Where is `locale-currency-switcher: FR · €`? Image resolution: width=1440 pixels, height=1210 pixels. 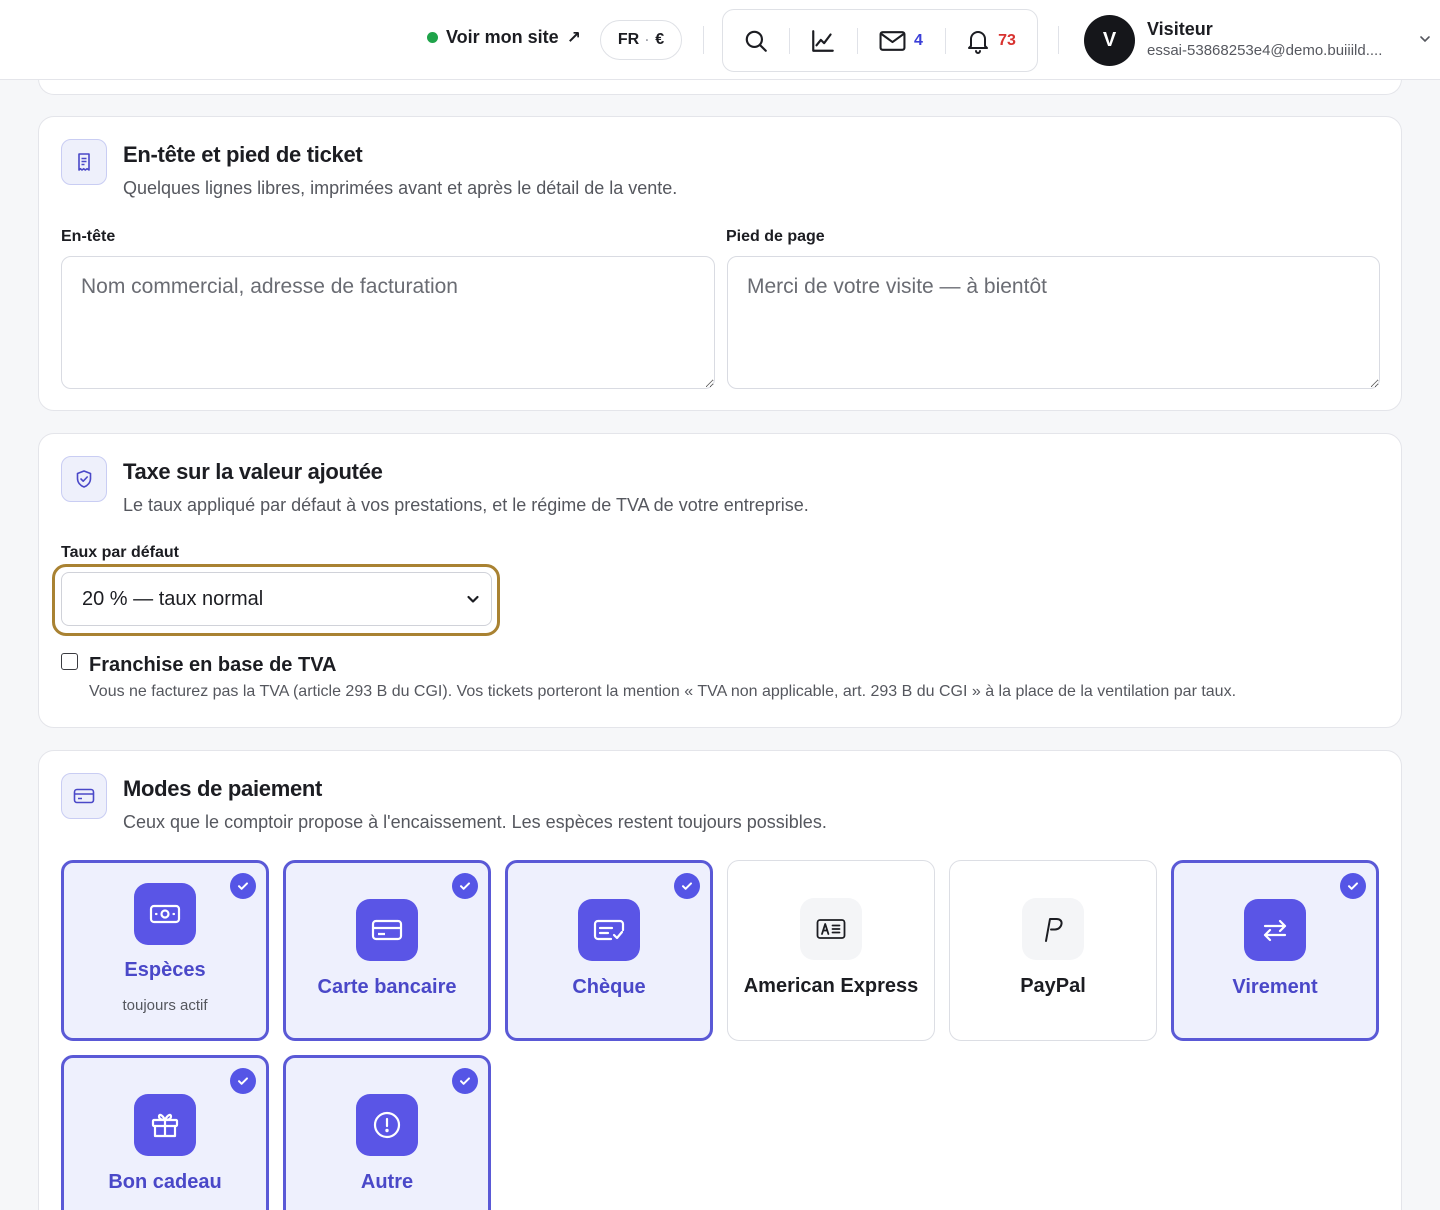
locale-currency-switcher: FR · € is located at coordinates (641, 40).